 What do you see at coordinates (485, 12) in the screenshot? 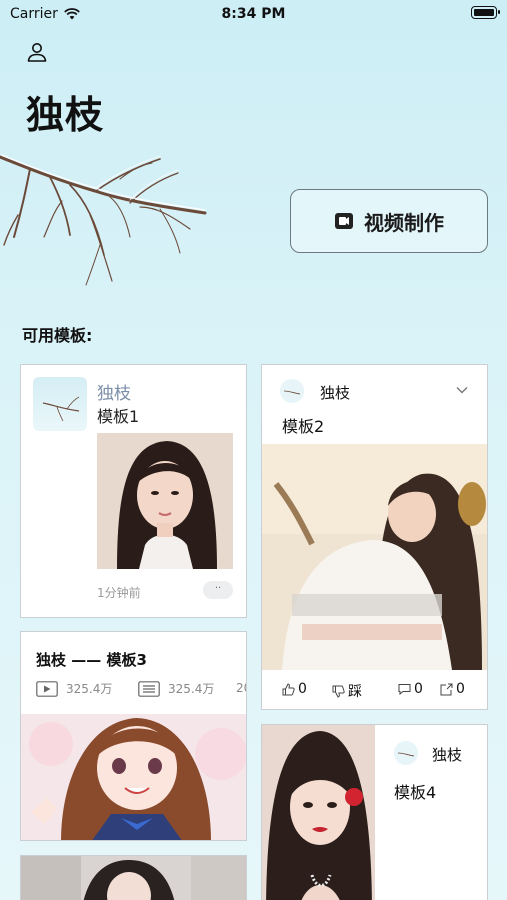
I see `battery-icon` at bounding box center [485, 12].